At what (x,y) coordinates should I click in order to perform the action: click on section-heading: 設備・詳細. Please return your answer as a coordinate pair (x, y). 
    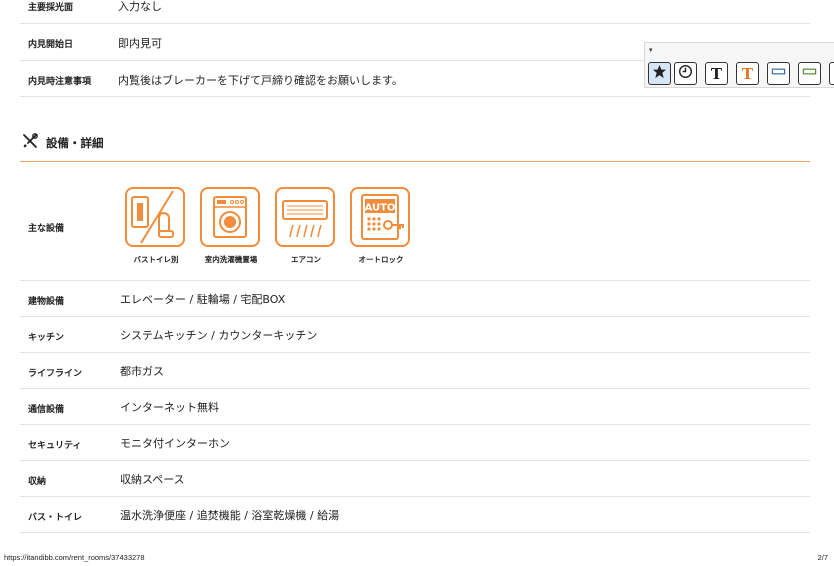
    Looking at the image, I should click on (63, 143).